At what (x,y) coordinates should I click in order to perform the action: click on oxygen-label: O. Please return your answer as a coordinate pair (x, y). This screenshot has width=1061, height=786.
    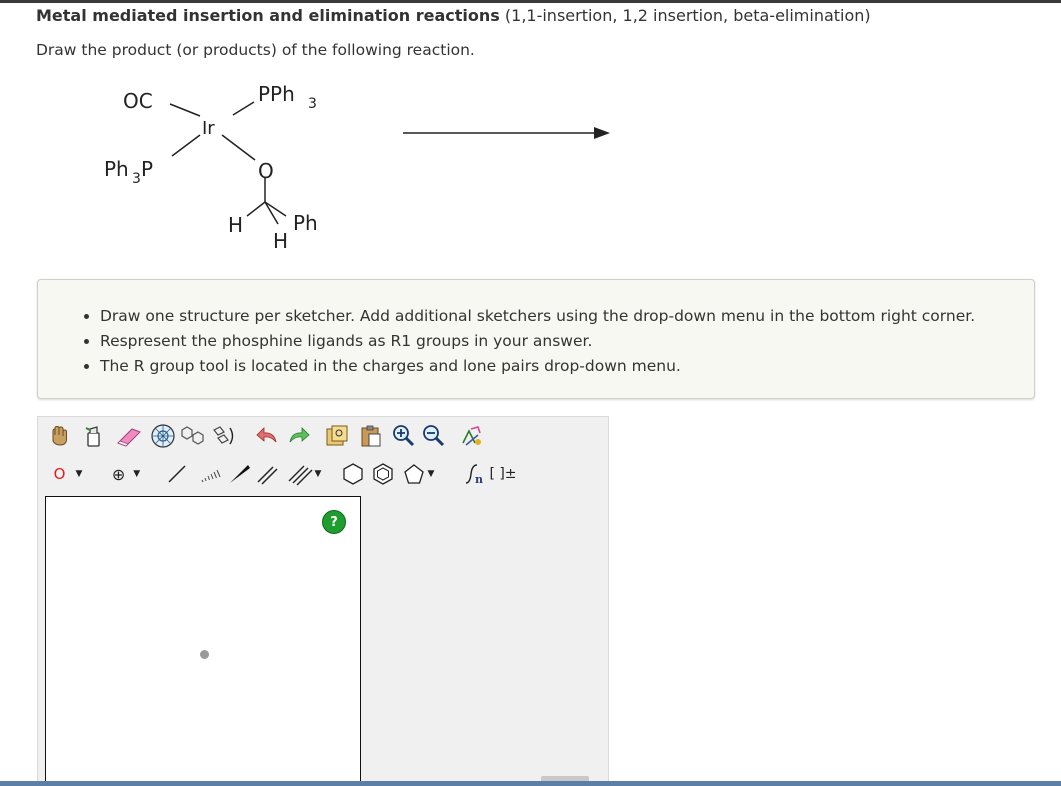
    Looking at the image, I should click on (266, 171).